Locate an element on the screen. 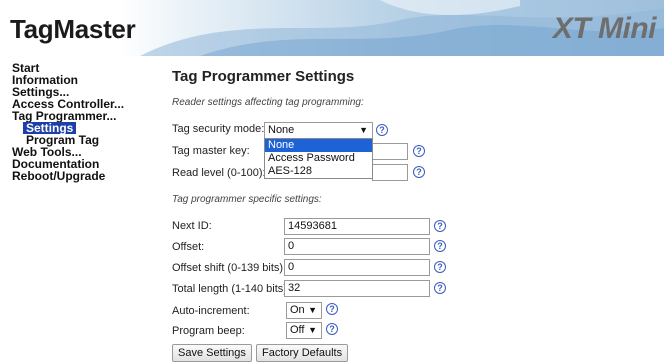  next-id-label: Next ID: is located at coordinates (192, 226).